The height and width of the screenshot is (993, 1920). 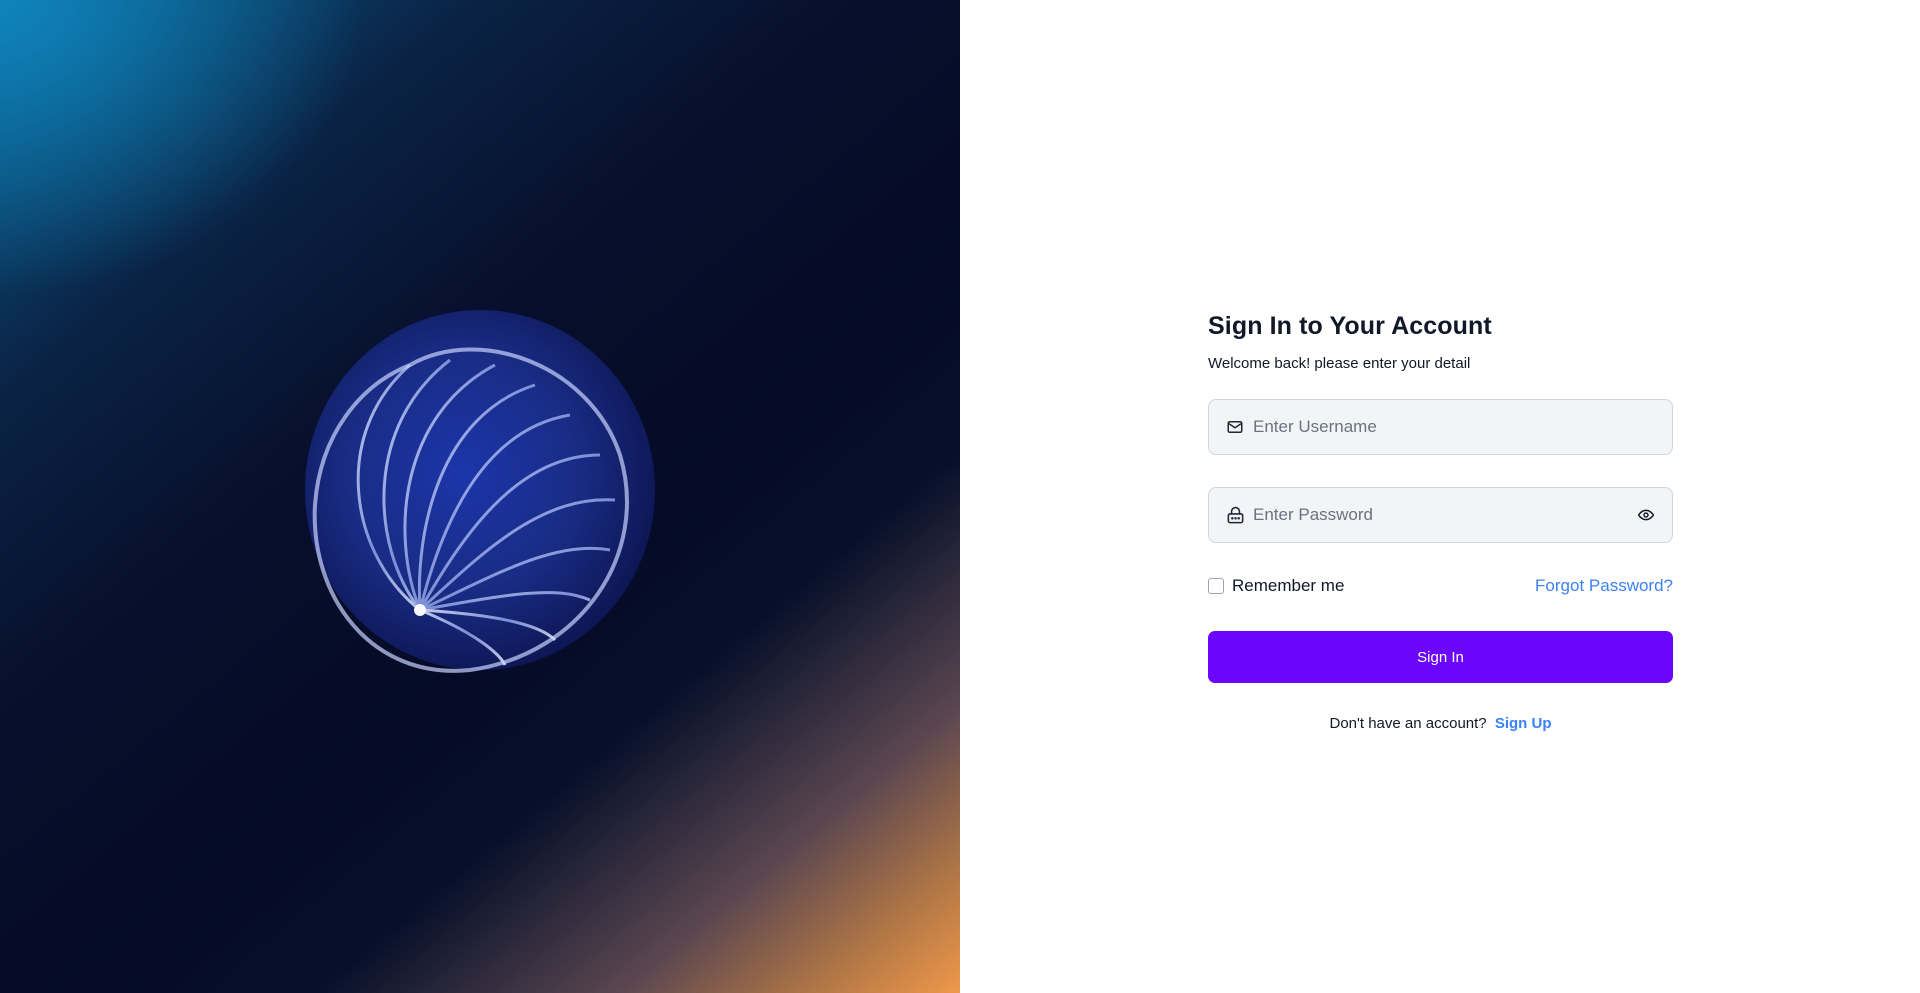 I want to click on sign-in-button: Sign In, so click(x=1440, y=657).